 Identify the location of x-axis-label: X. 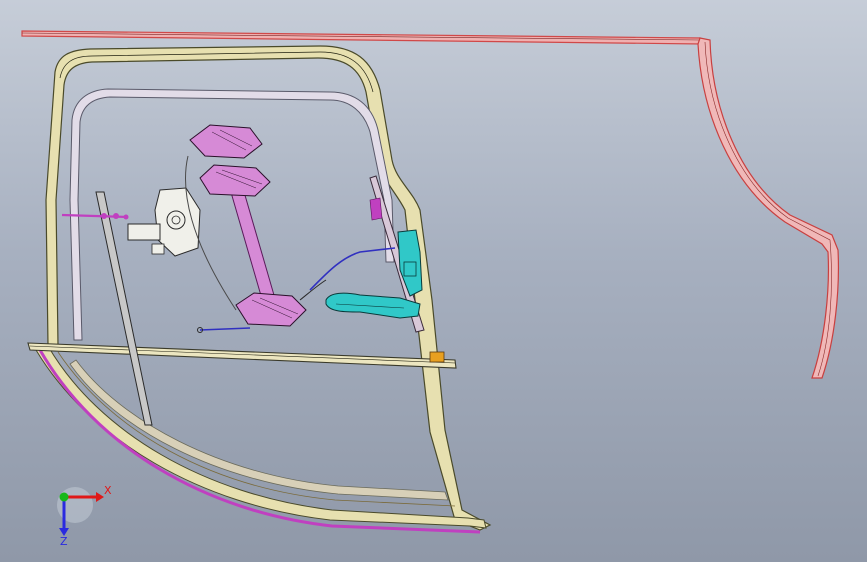
(108, 490).